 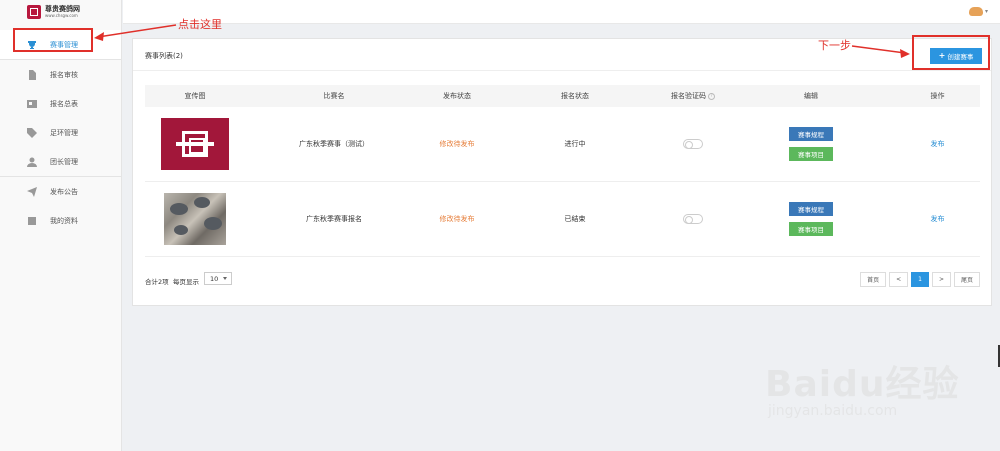 I want to click on annotation-box-create, so click(x=951, y=52).